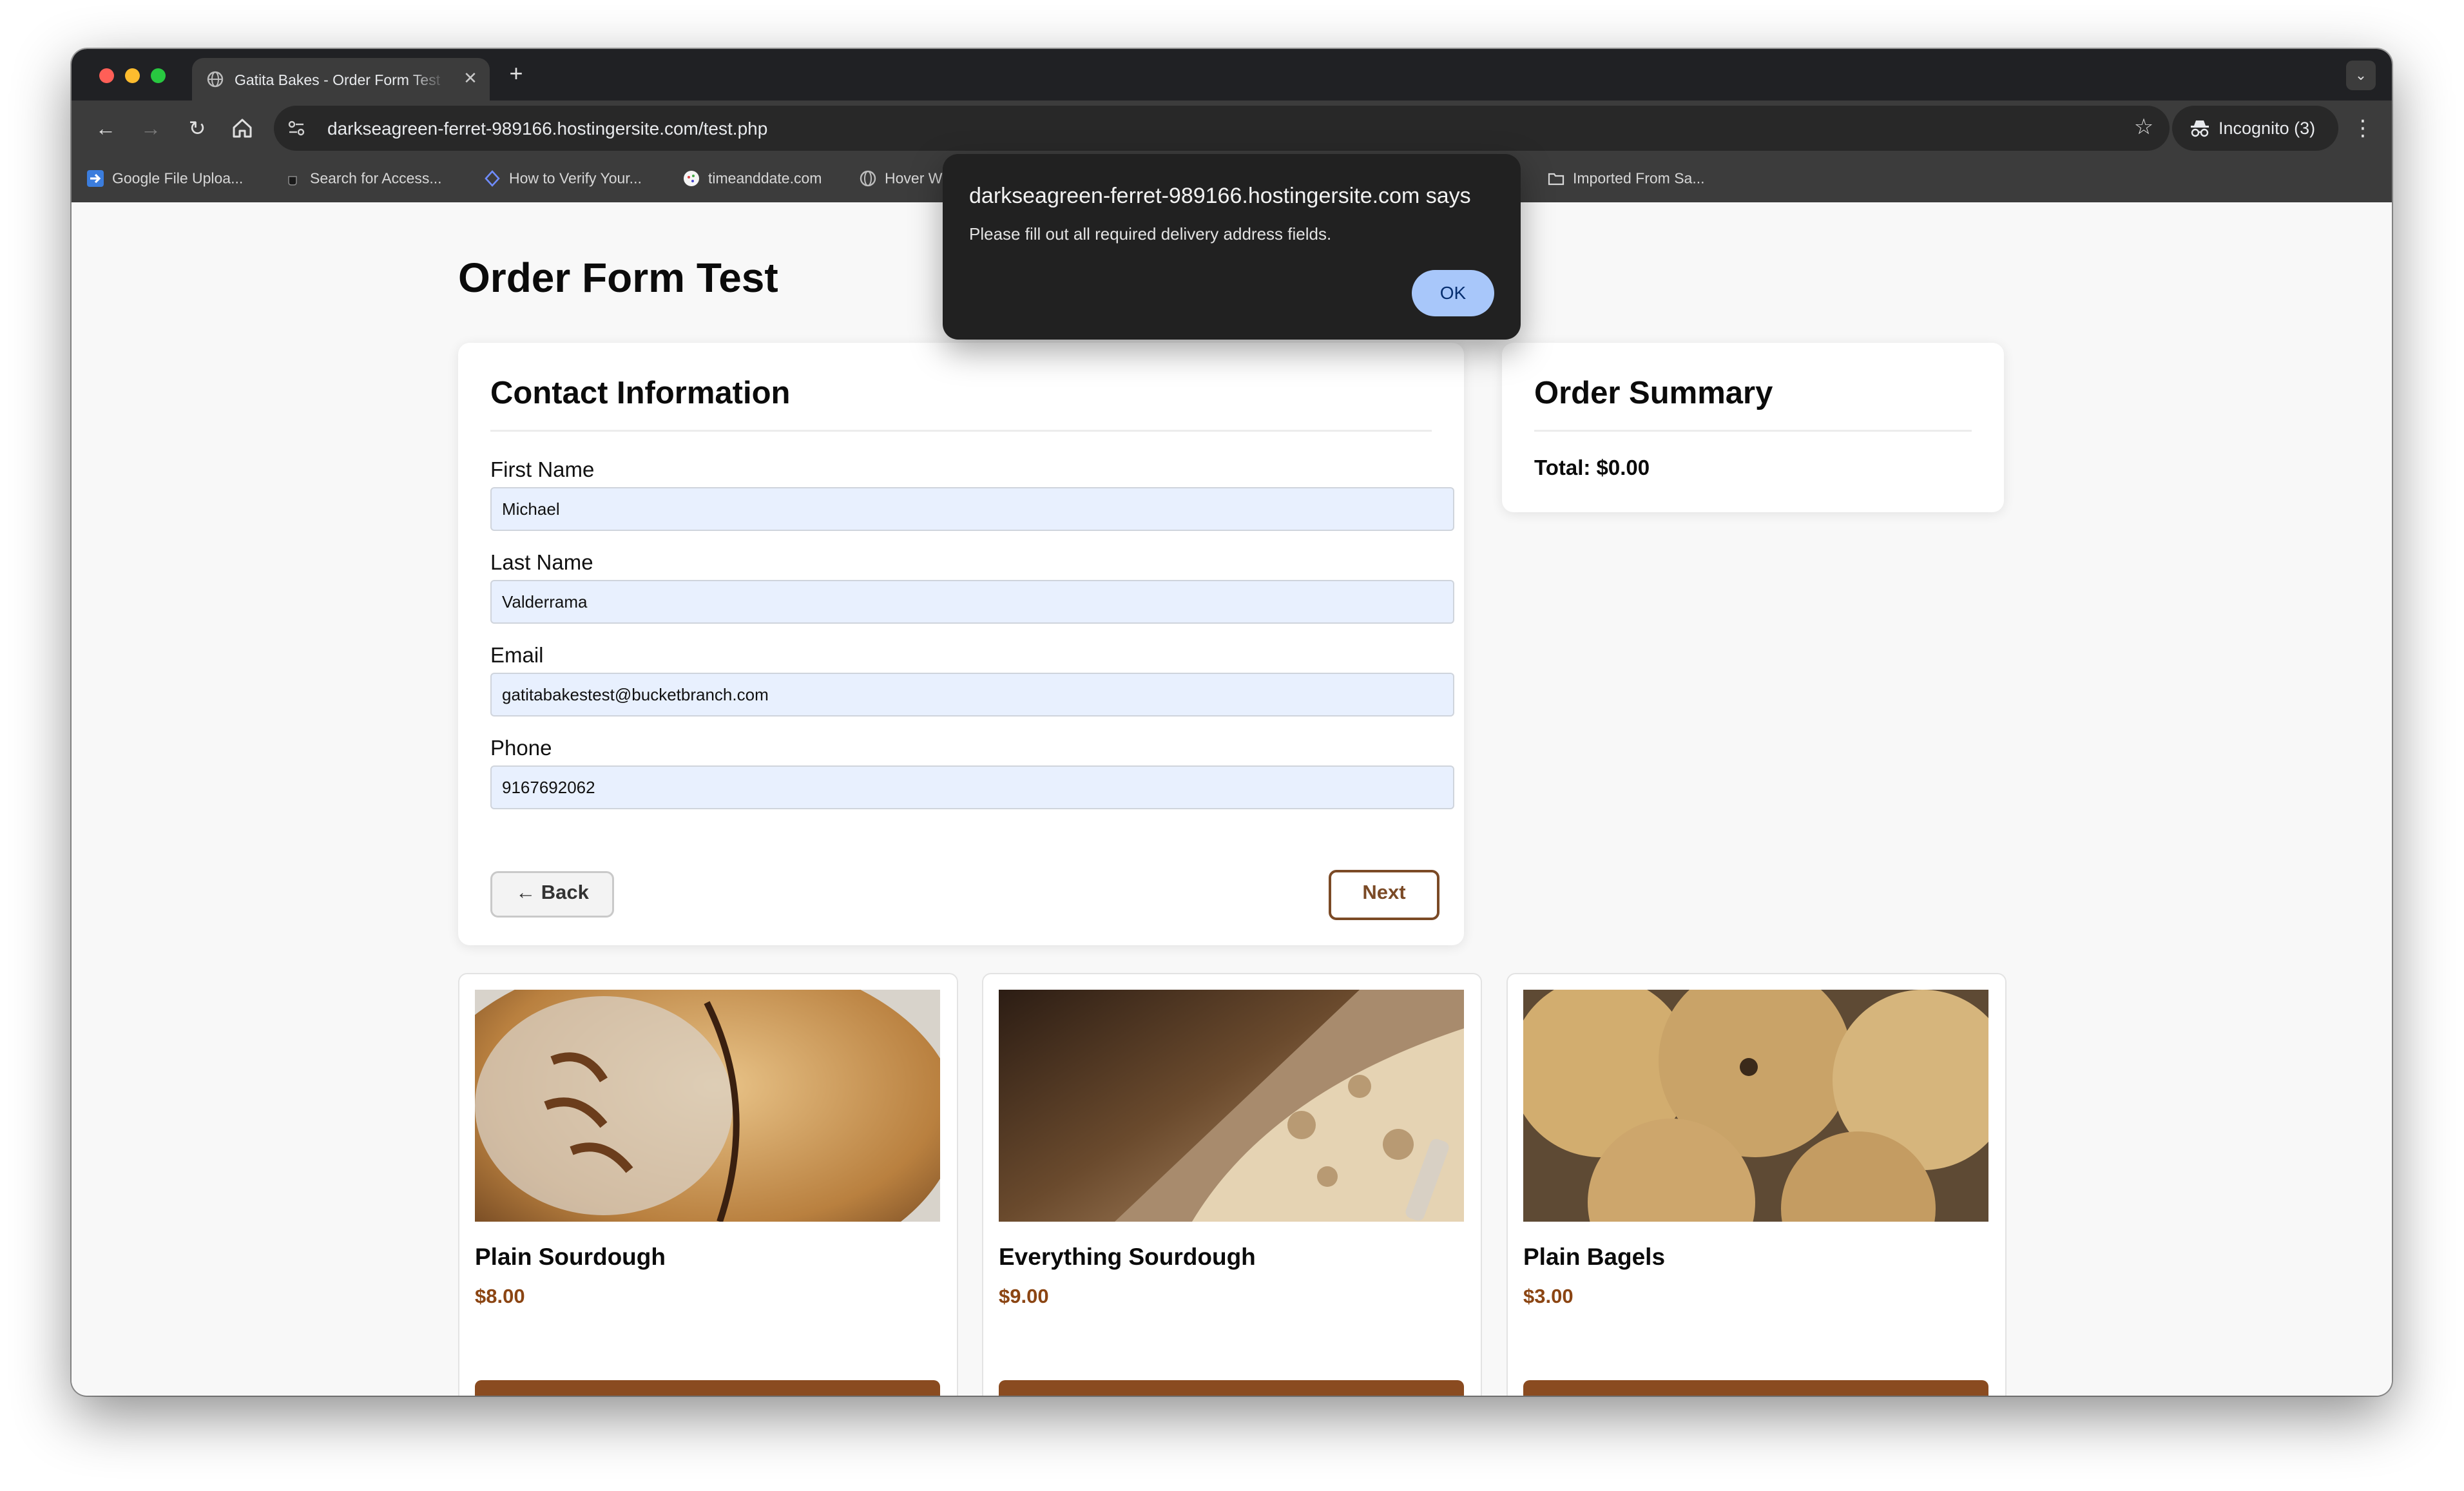  Describe the element at coordinates (1592, 467) in the screenshot. I see `order-total: Total: $0.00` at that location.